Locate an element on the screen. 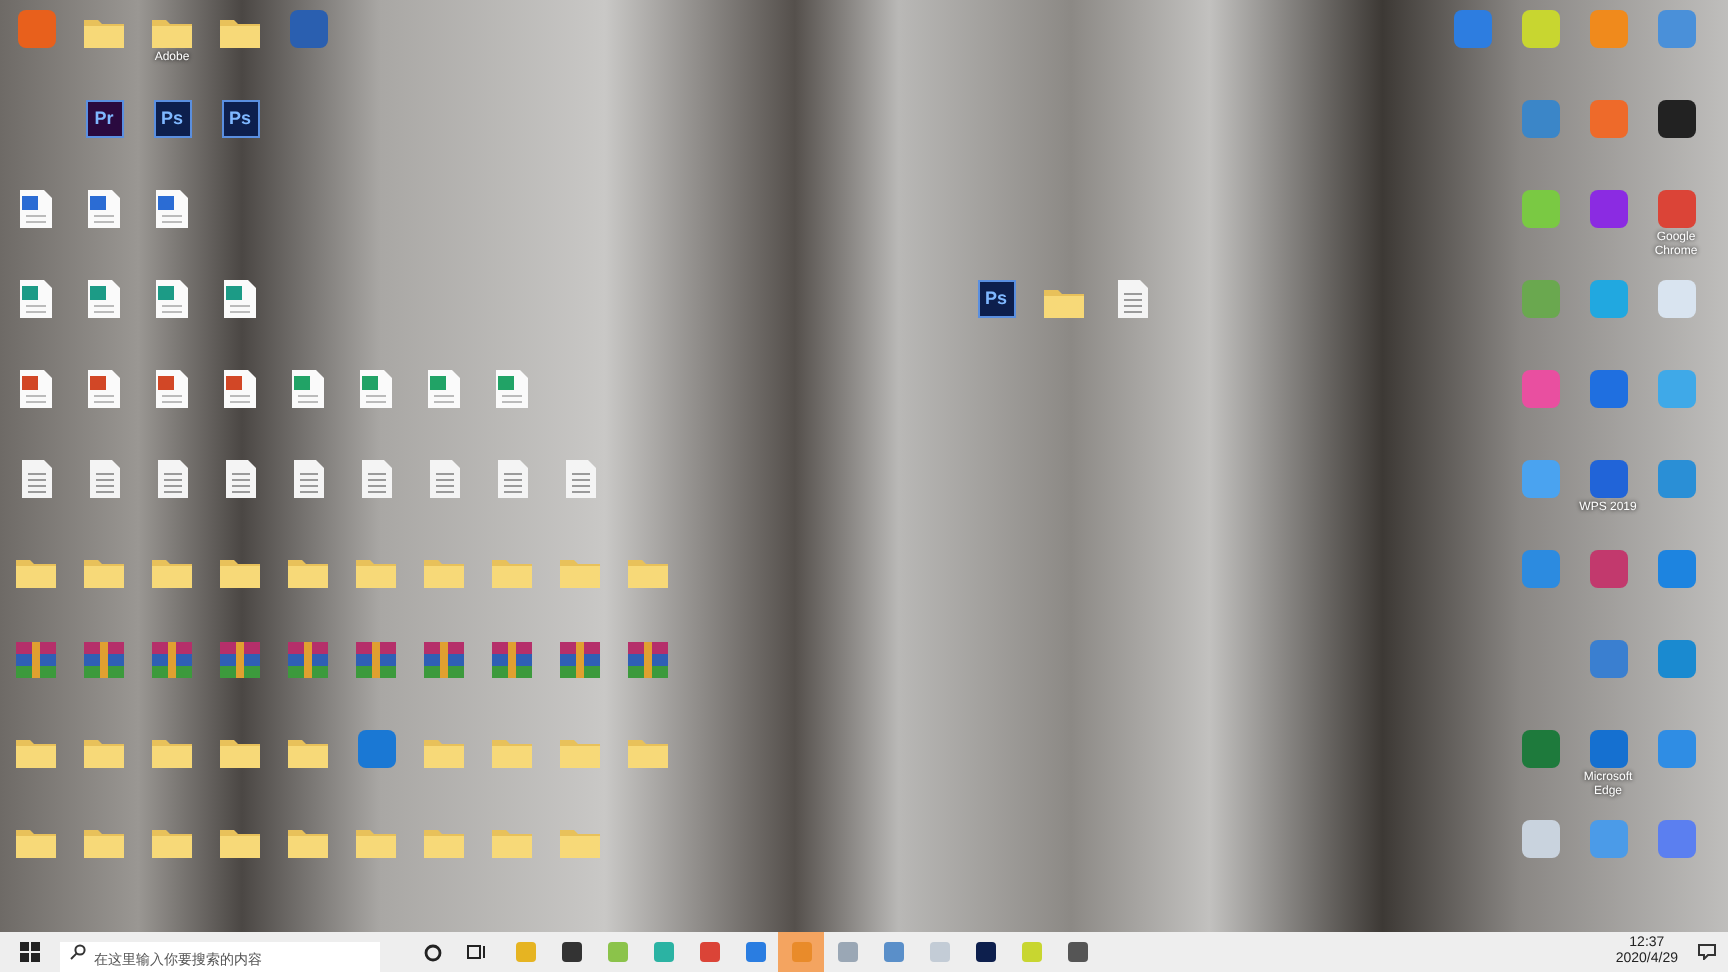 The width and height of the screenshot is (1728, 972). windows-logo-icon is located at coordinates (30, 952).